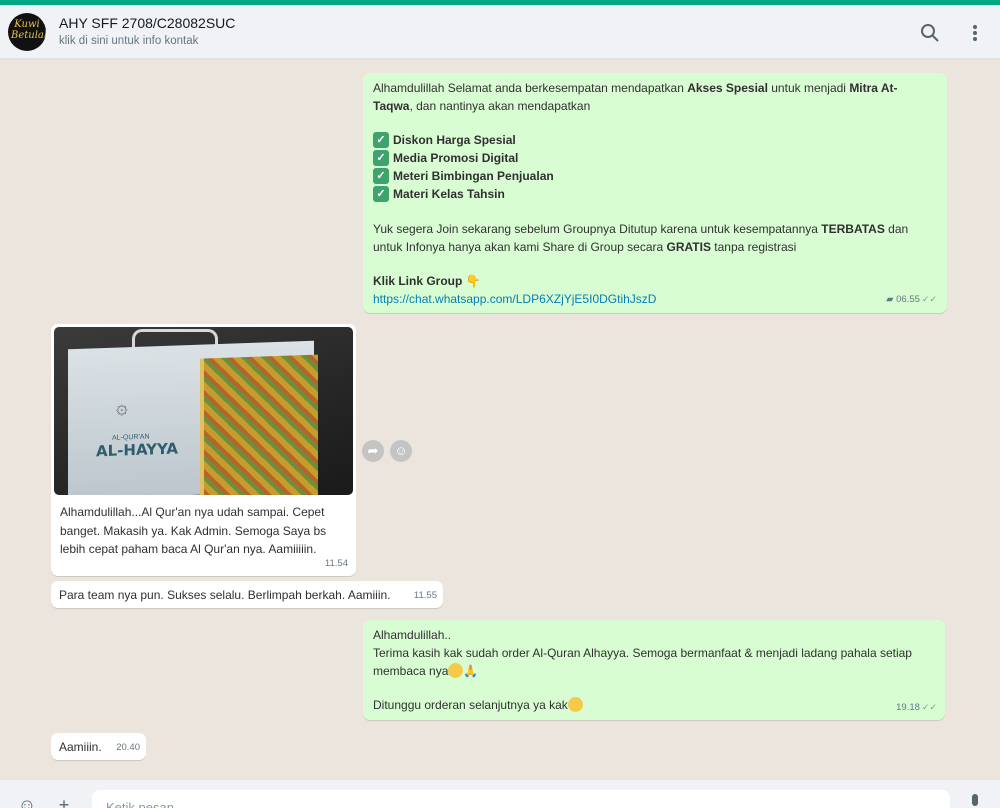  What do you see at coordinates (471, 671) in the screenshot?
I see `folded-hands-emoji: 🙏` at bounding box center [471, 671].